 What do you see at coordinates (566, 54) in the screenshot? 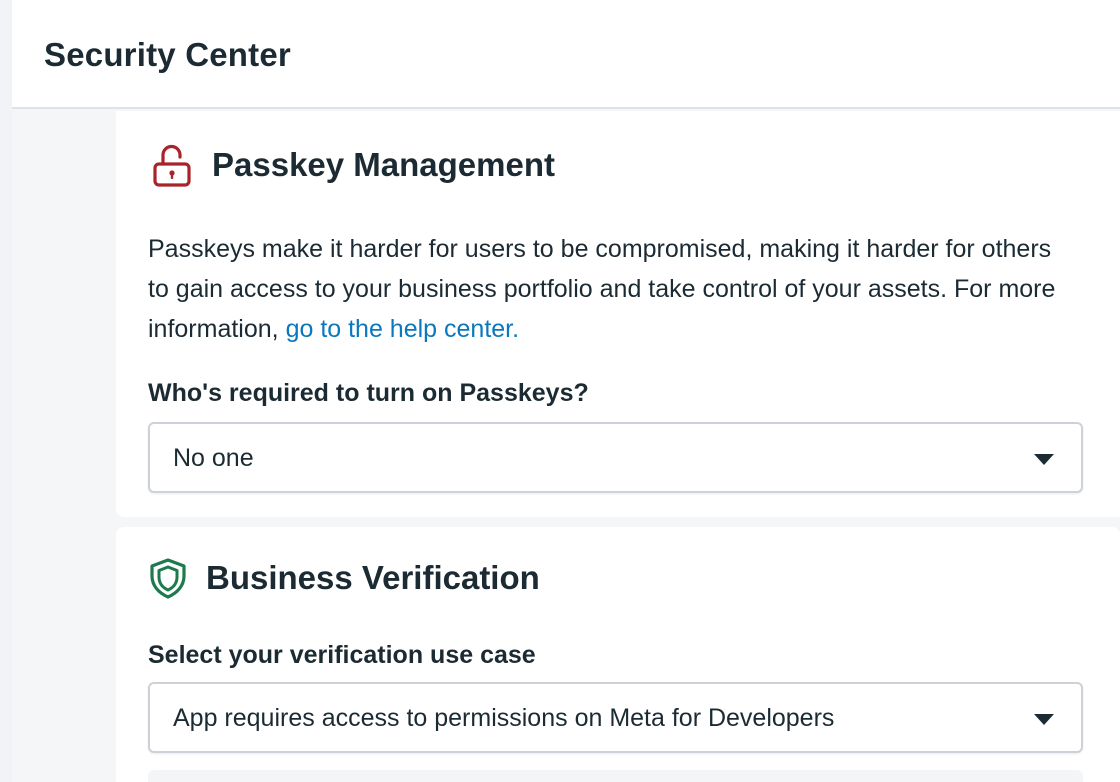
I see `page-header: Security Center` at bounding box center [566, 54].